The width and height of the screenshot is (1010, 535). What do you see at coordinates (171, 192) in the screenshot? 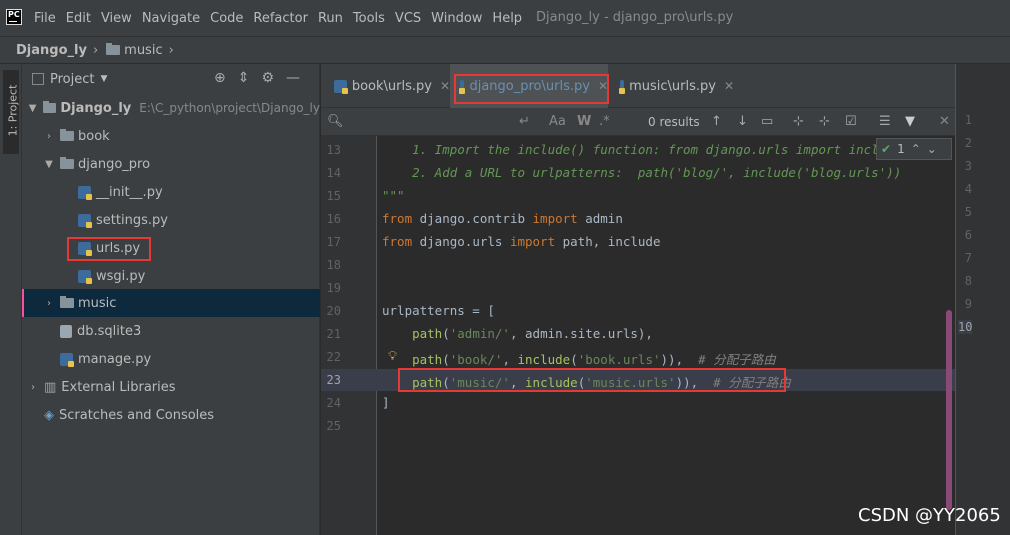
I see `tree-item-init: __init__.py` at bounding box center [171, 192].